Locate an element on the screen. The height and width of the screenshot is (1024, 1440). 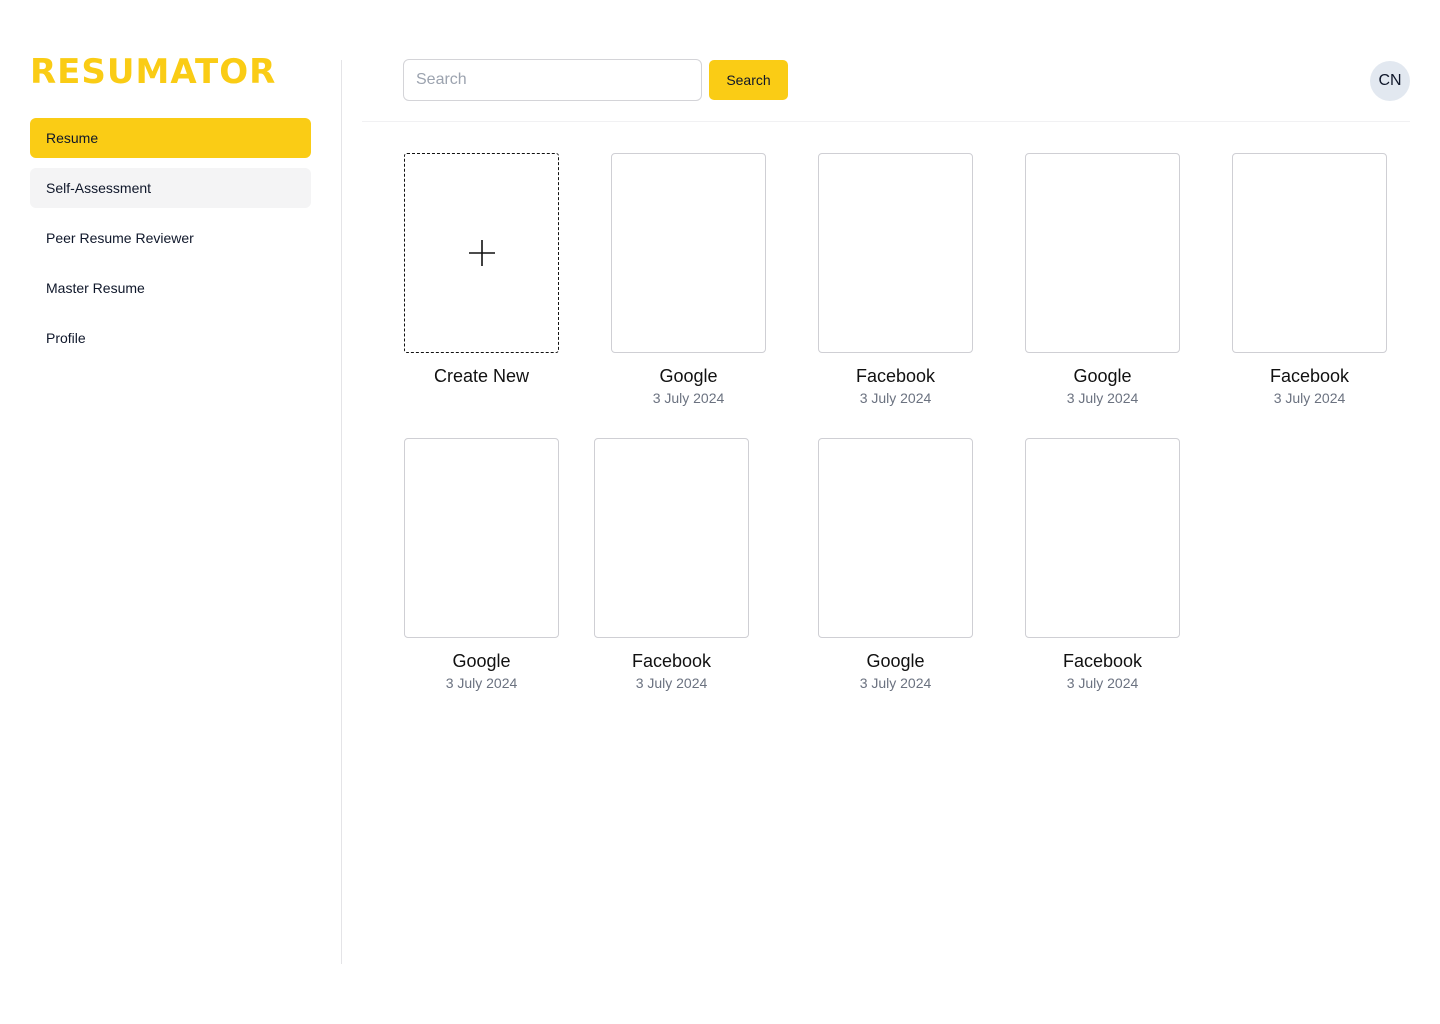
create-new-card: Create New is located at coordinates (481, 269).